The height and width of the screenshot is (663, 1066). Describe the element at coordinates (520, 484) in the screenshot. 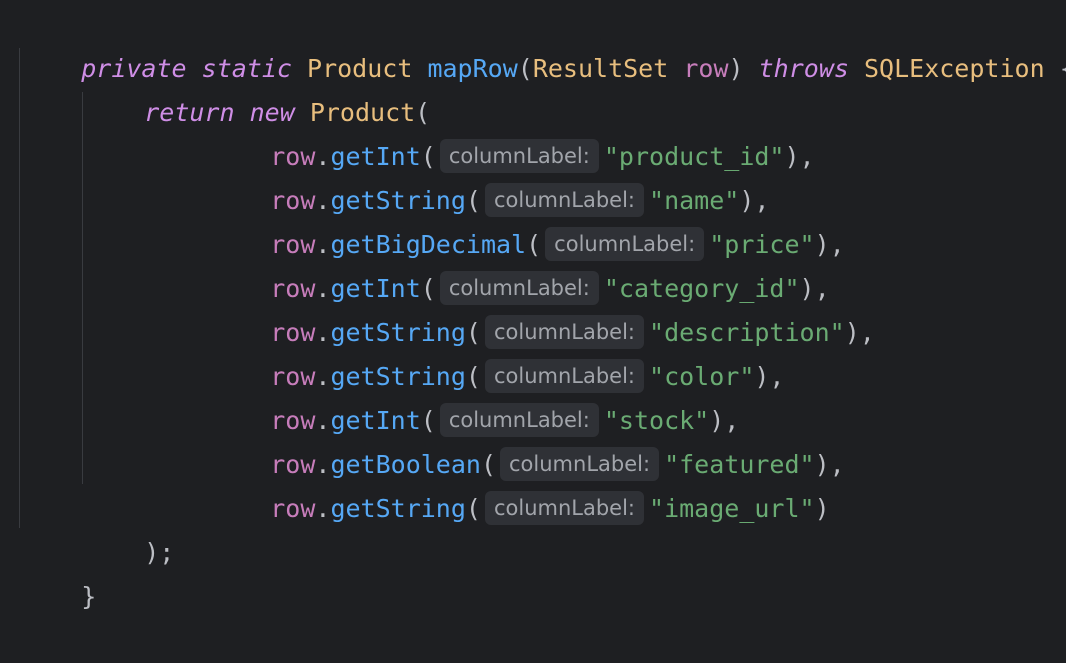

I see `code-line-call: row.getString(columnLabel: "image_url")` at that location.